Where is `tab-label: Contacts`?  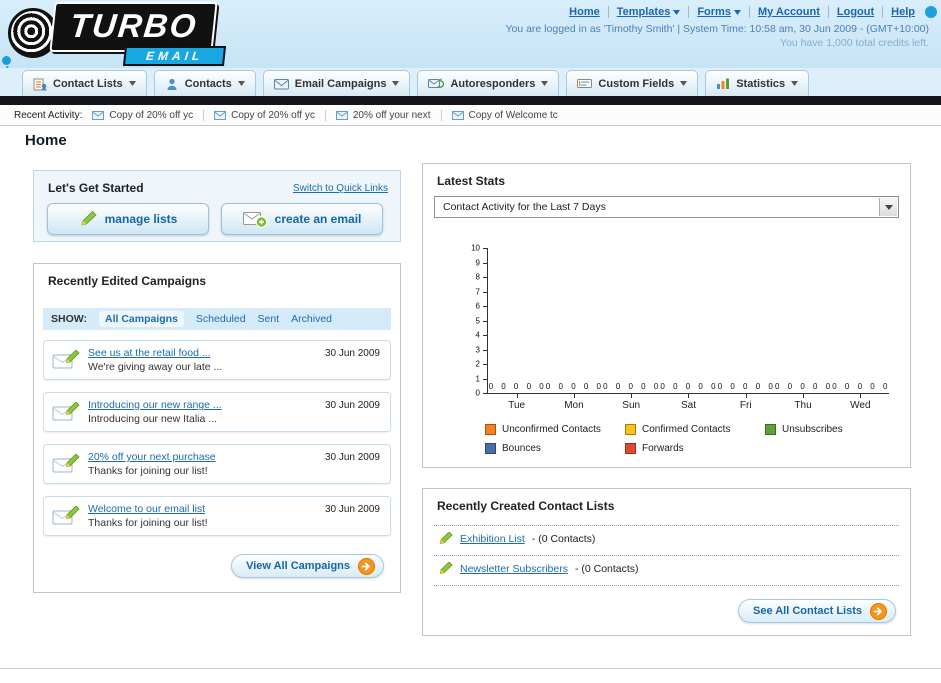 tab-label: Contacts is located at coordinates (208, 83).